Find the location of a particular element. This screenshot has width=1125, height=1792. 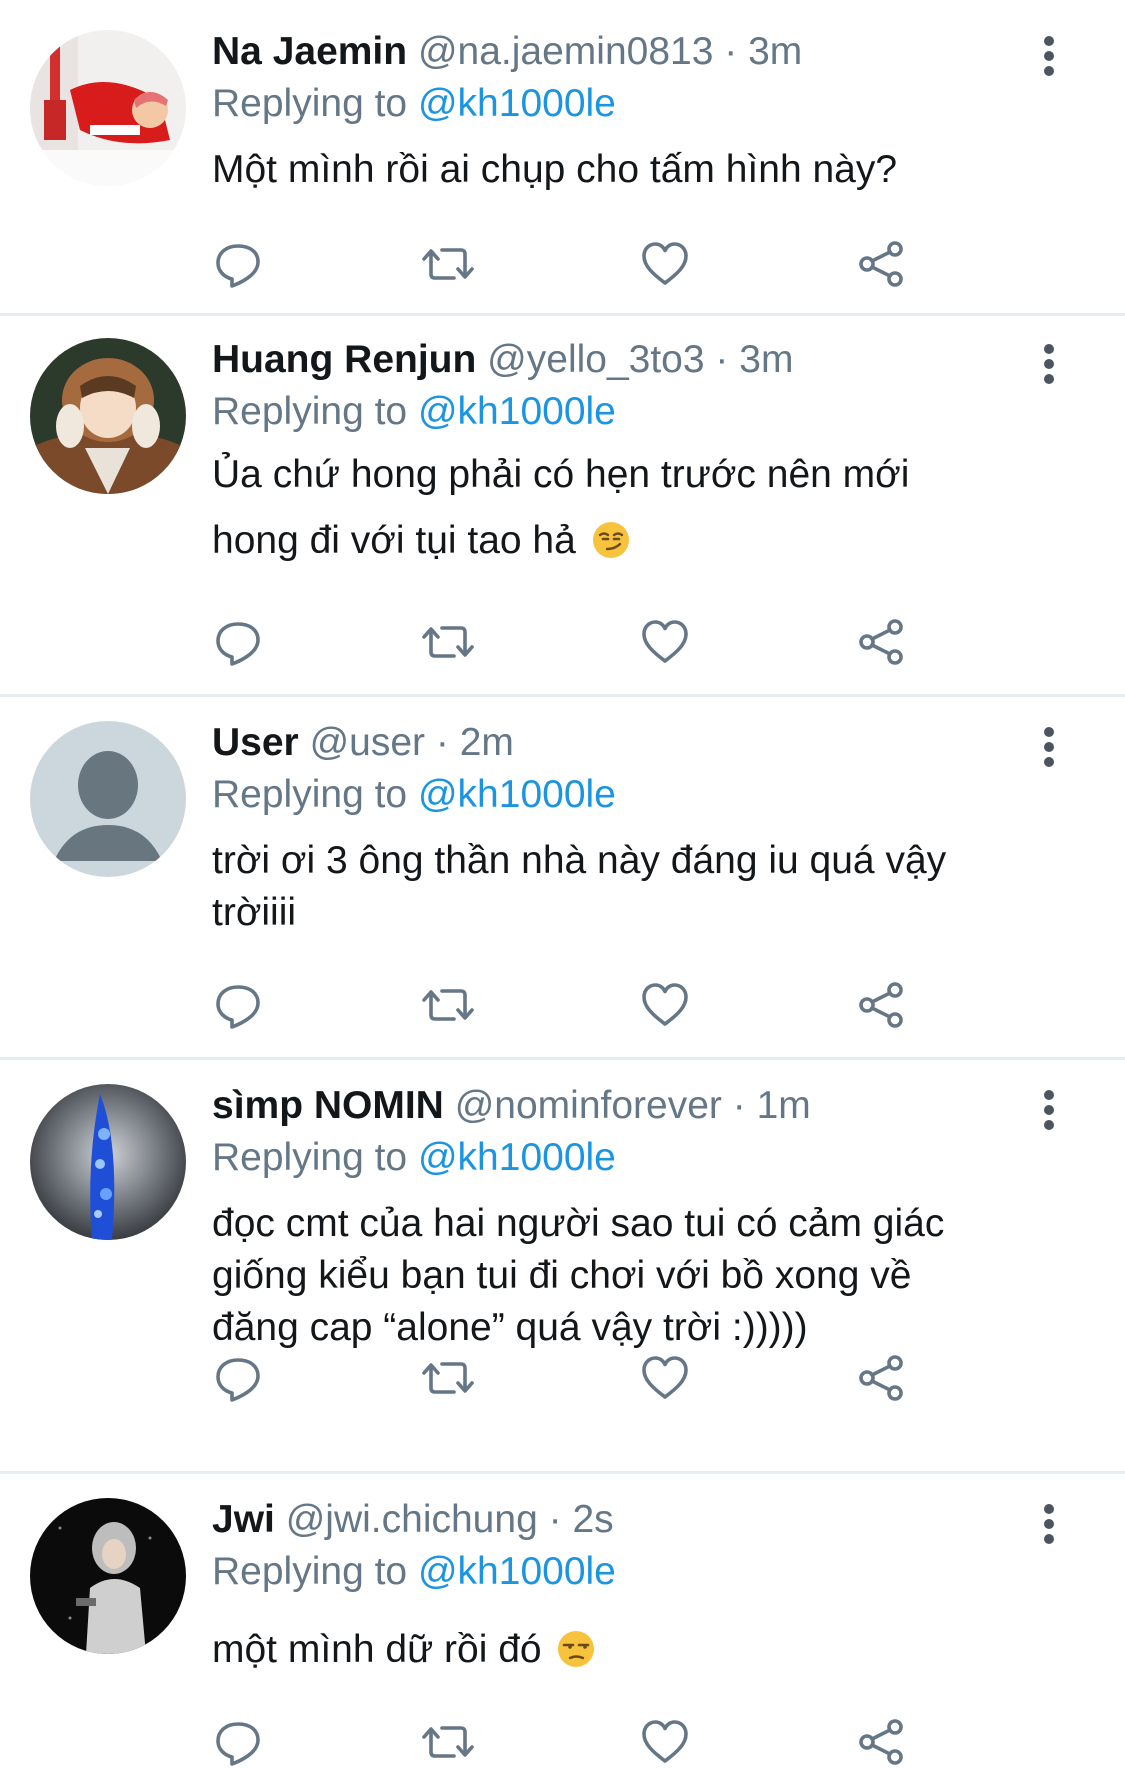

display-name: sìmp NOMIN is located at coordinates (328, 1105).